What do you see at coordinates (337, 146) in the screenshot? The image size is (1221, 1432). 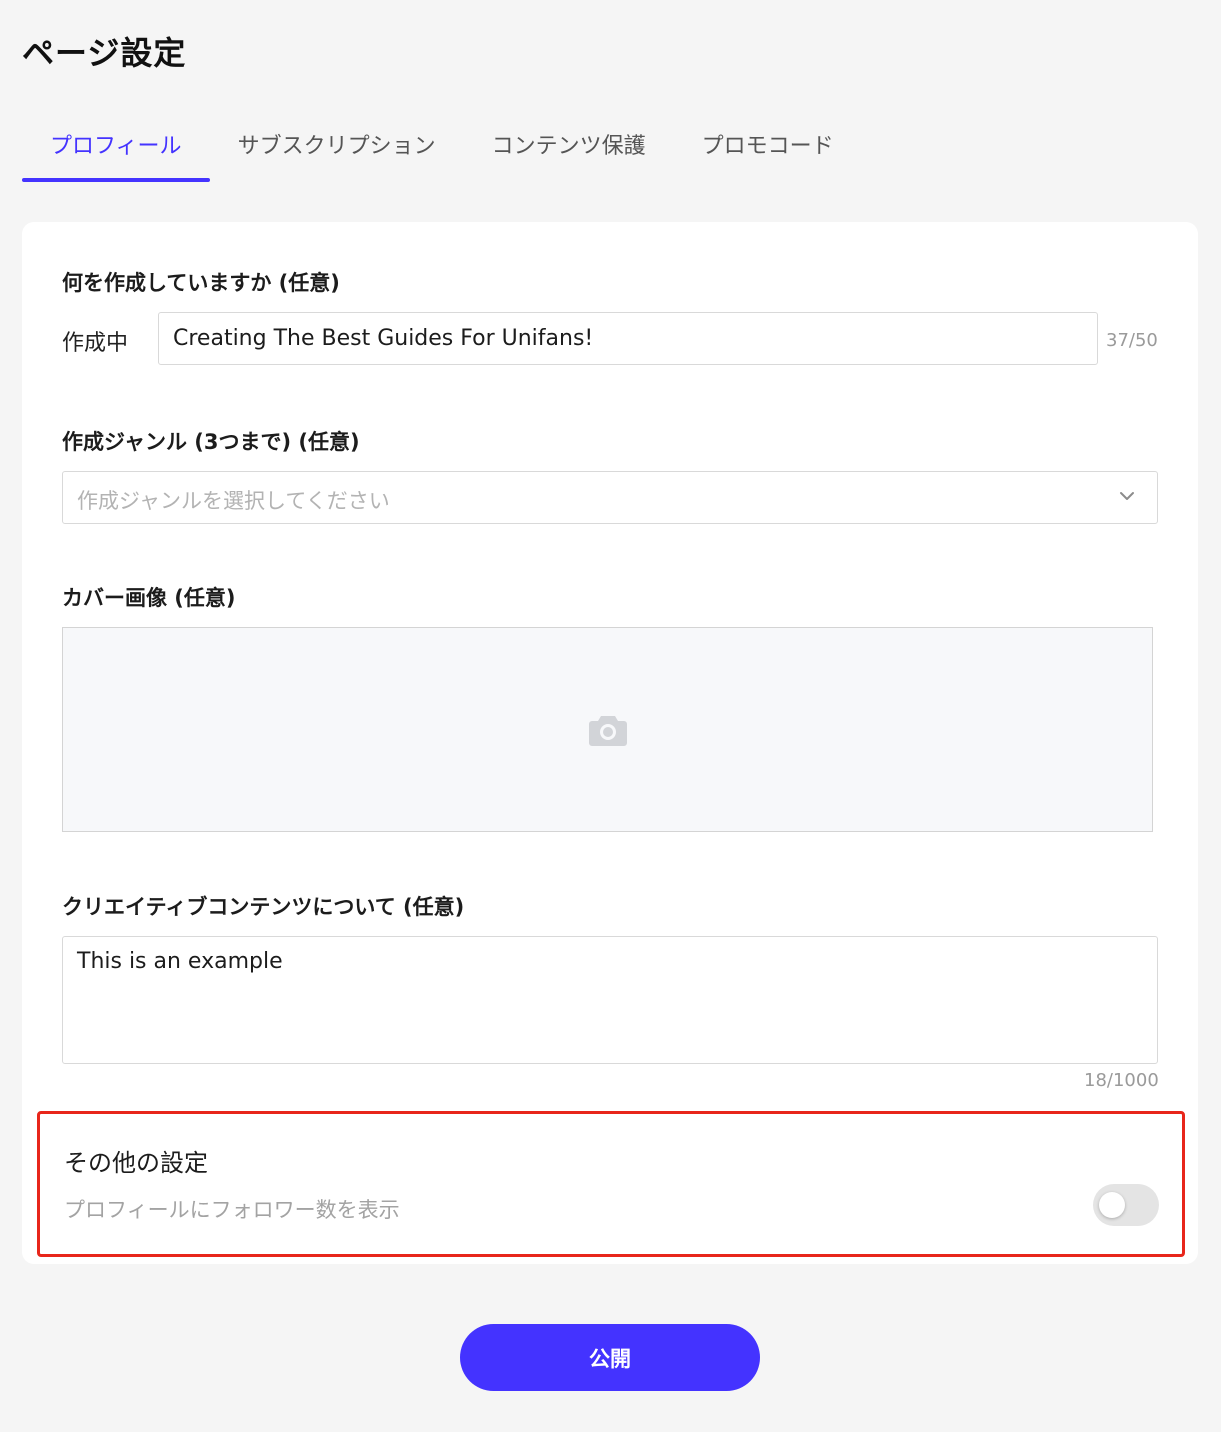 I see `tab-subscription: サブスクリプション` at bounding box center [337, 146].